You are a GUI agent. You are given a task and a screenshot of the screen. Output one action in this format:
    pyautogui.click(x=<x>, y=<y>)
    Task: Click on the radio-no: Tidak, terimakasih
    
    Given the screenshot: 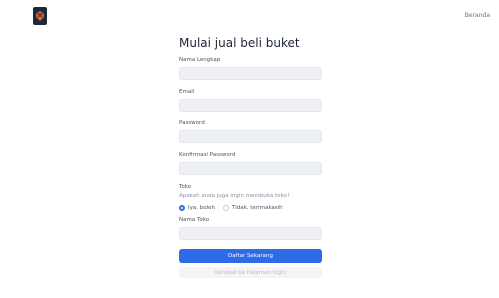 What is the action you would take?
    pyautogui.click(x=253, y=208)
    